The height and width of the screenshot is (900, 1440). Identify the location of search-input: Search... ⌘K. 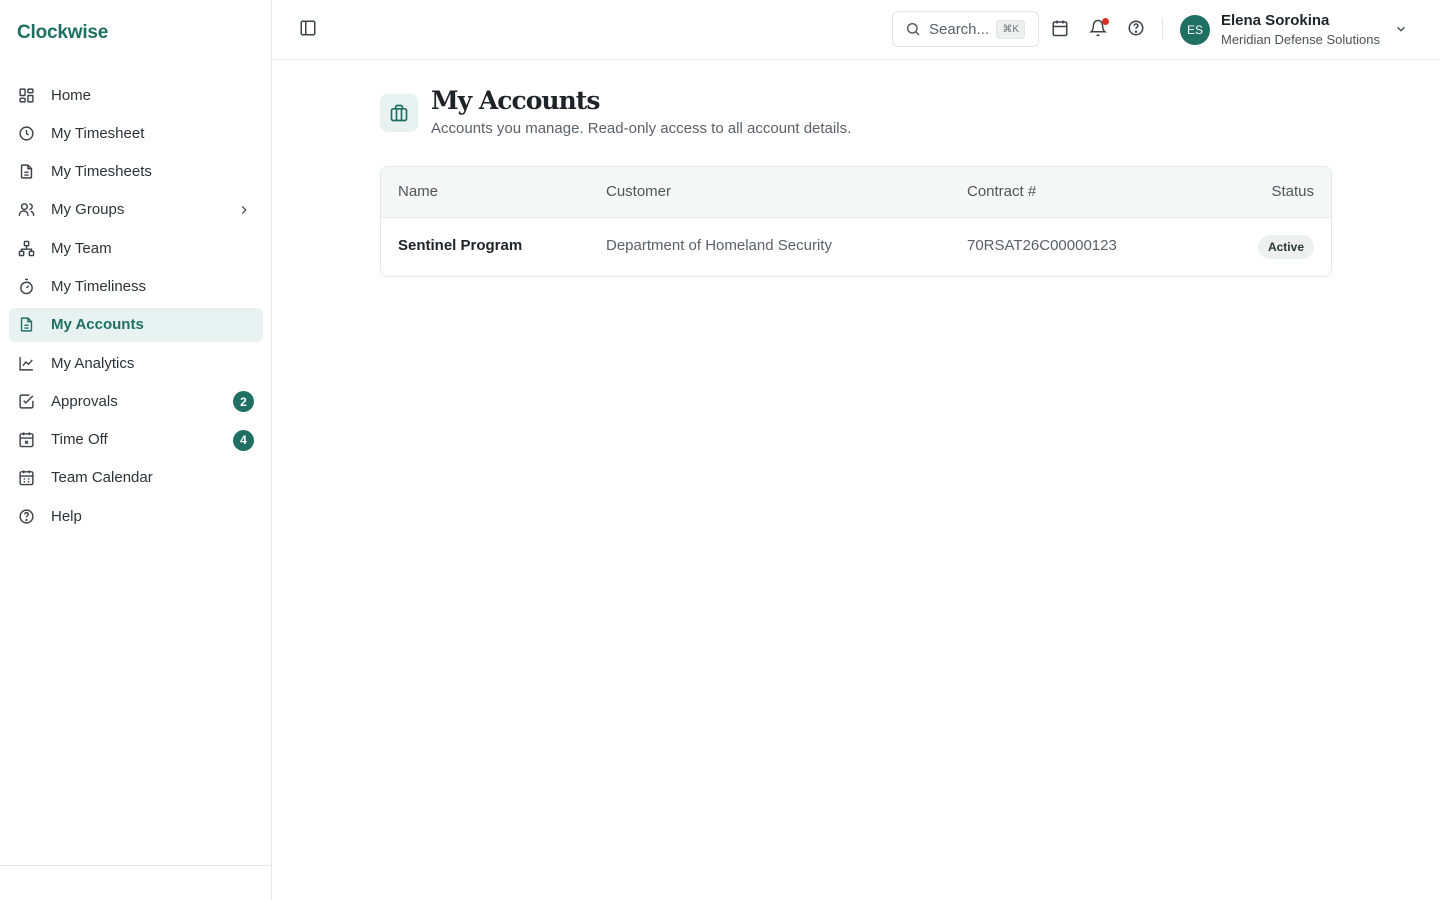
(965, 29).